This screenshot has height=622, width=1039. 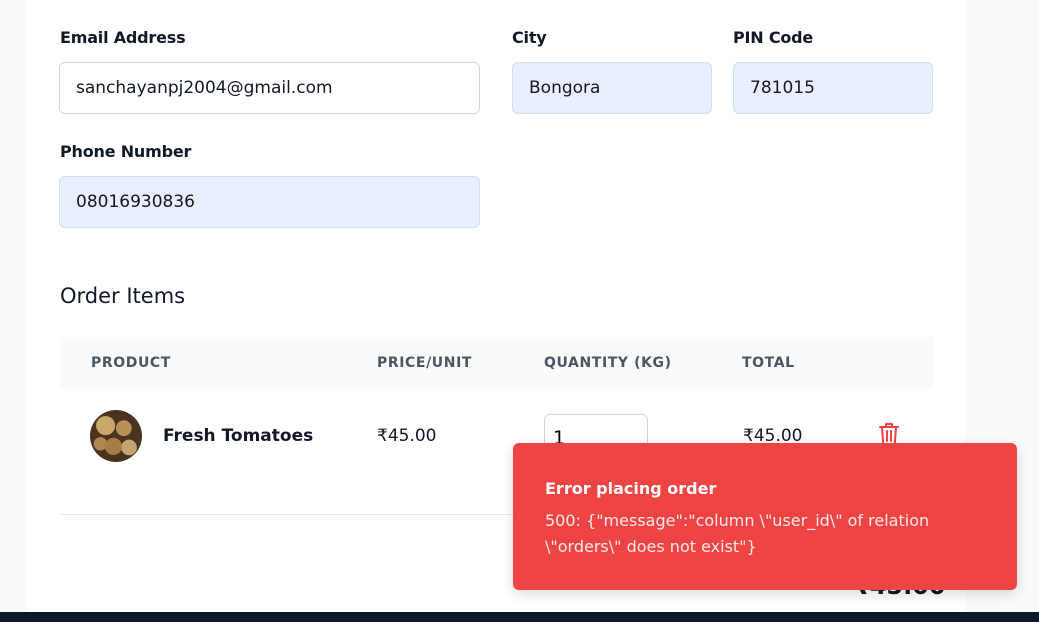 What do you see at coordinates (269, 202) in the screenshot?
I see `phone-field: 08016930836` at bounding box center [269, 202].